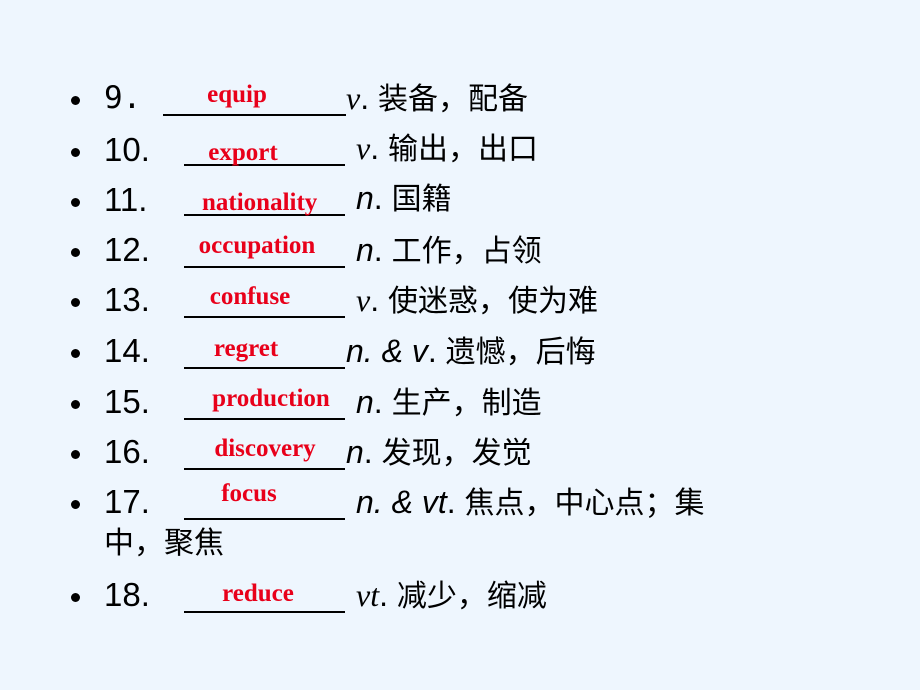 The width and height of the screenshot is (920, 690). I want to click on meaning: 工作，占领, so click(466, 251).